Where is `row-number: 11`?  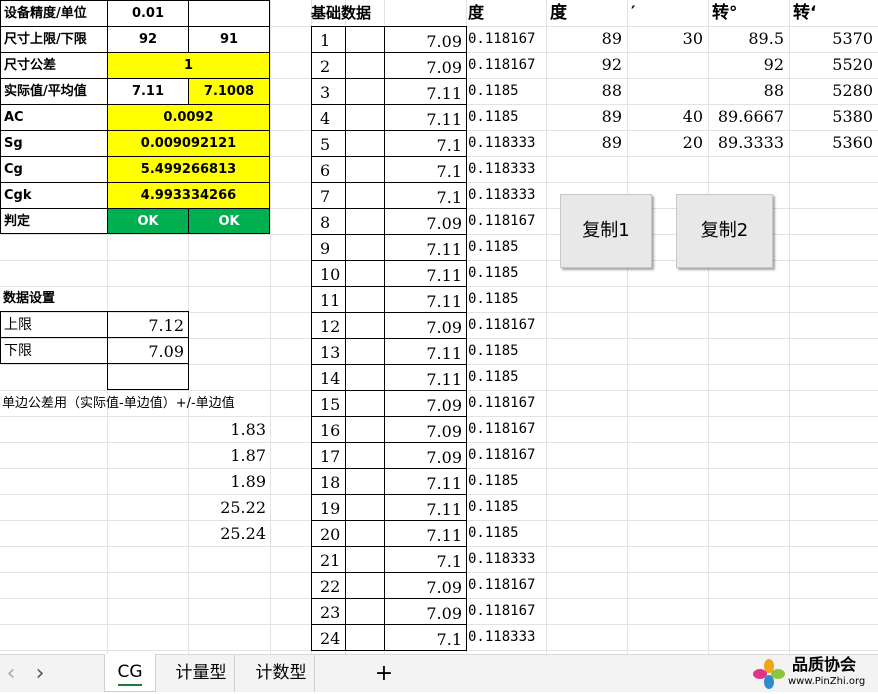
row-number: 11 is located at coordinates (328, 299).